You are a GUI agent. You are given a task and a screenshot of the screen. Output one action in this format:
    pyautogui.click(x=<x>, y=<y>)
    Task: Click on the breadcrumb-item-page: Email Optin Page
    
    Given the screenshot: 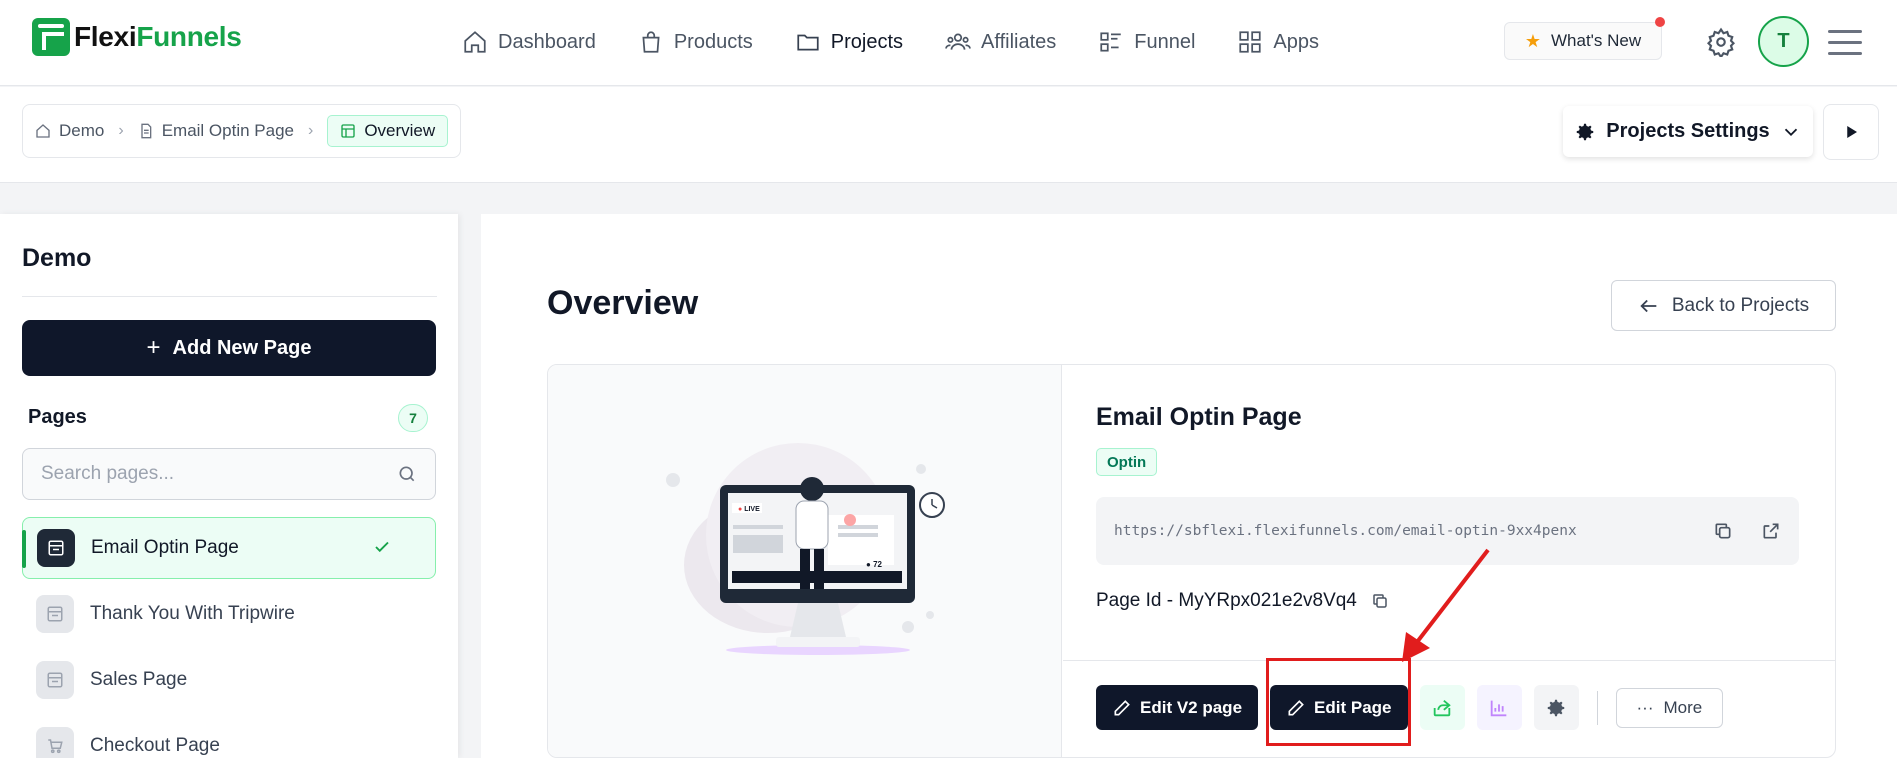 What is the action you would take?
    pyautogui.click(x=216, y=131)
    